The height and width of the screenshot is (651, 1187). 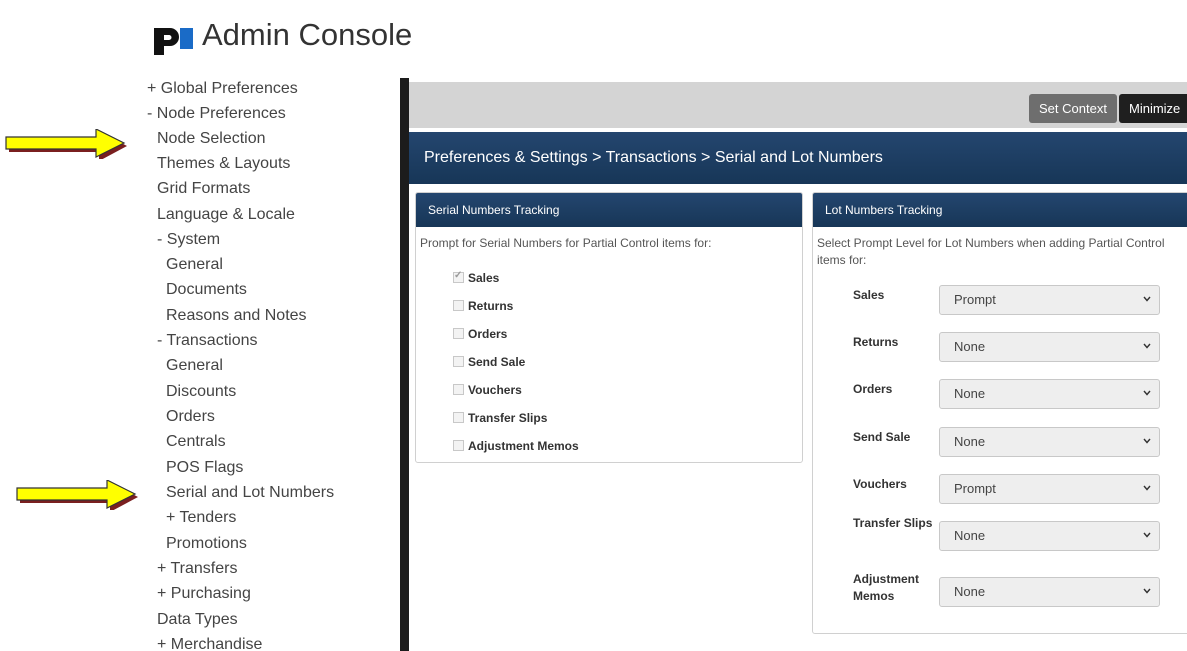 What do you see at coordinates (873, 389) in the screenshot?
I see `lot-label-orders: Orders` at bounding box center [873, 389].